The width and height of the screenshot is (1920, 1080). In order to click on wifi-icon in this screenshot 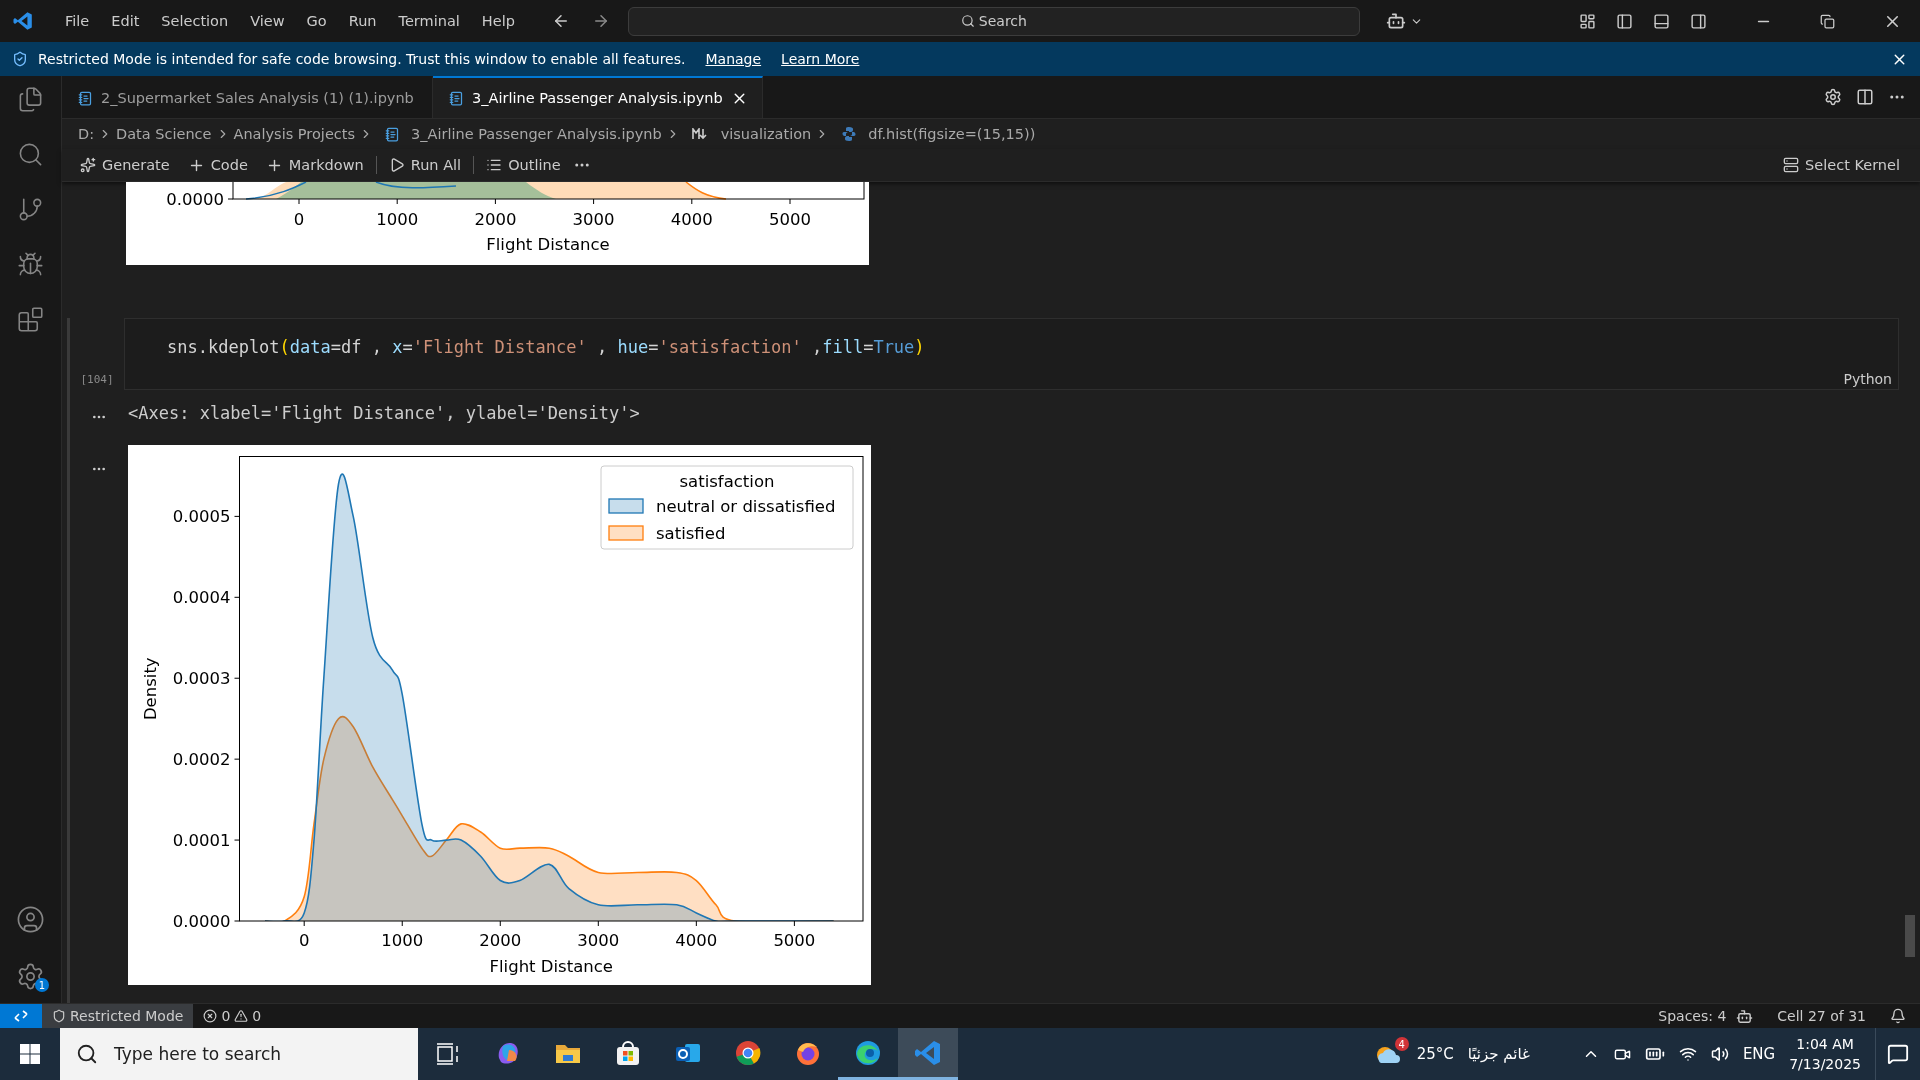, I will do `click(1687, 1054)`.